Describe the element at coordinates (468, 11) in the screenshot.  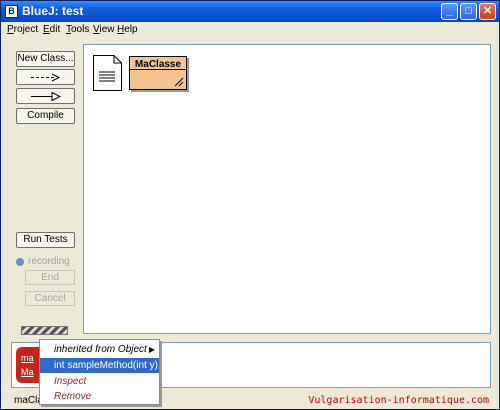
I see `maximize-button: □` at that location.